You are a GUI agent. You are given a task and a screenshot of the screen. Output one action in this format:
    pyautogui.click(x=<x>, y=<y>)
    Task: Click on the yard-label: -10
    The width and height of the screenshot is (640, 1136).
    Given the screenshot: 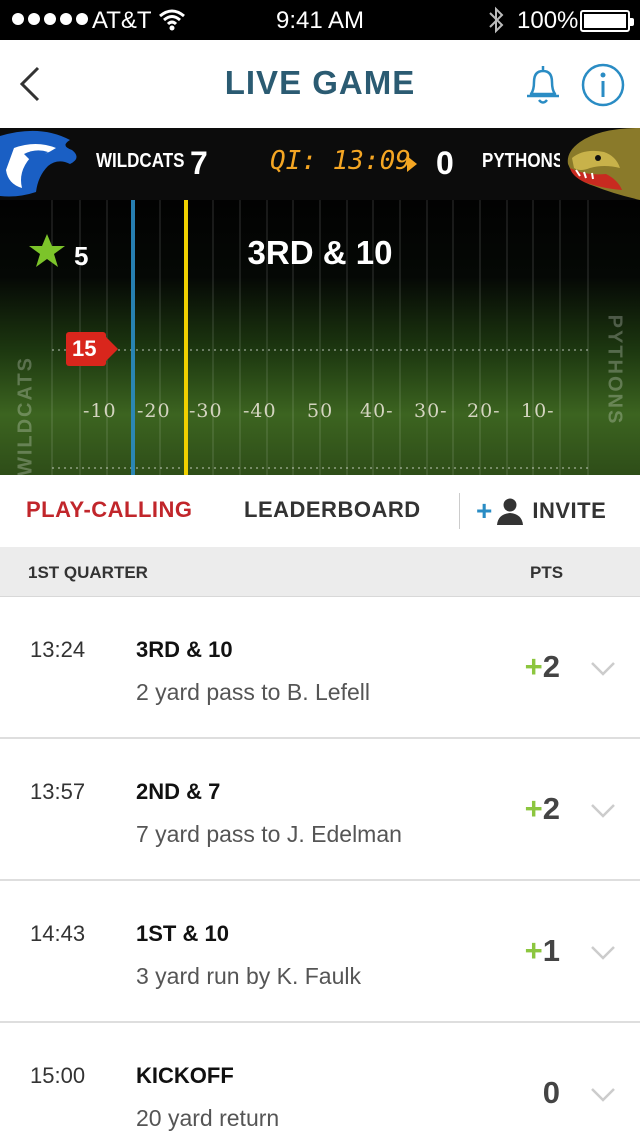 What is the action you would take?
    pyautogui.click(x=100, y=411)
    